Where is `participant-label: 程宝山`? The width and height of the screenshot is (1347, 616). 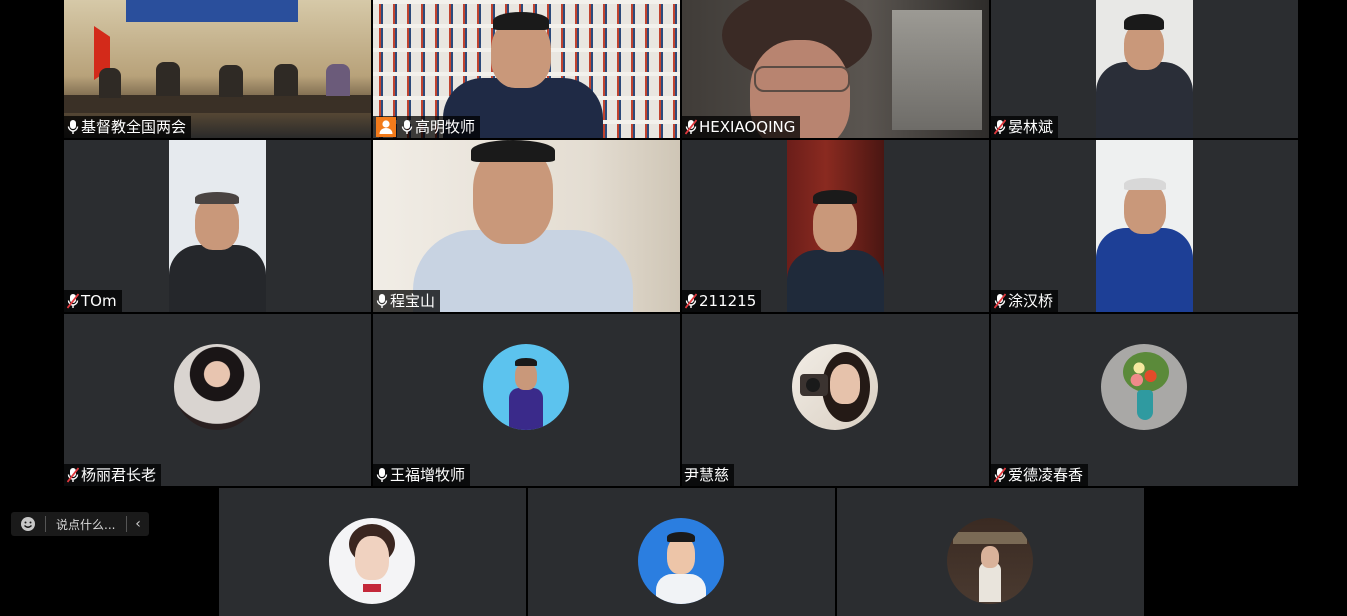 participant-label: 程宝山 is located at coordinates (407, 301).